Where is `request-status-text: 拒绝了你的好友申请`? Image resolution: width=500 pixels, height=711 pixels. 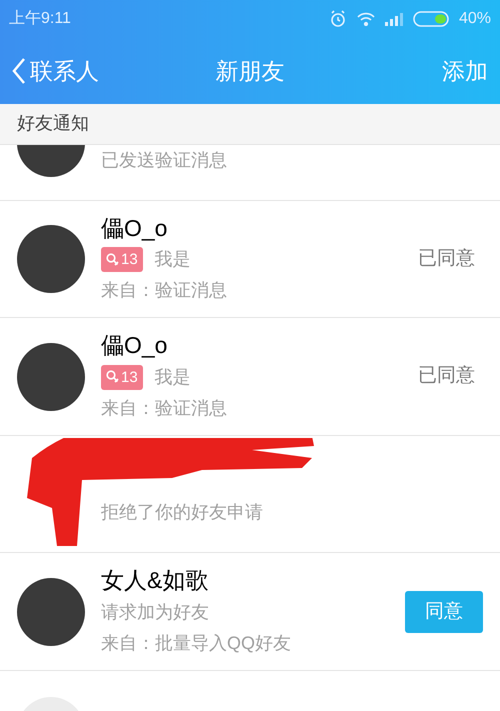 request-status-text: 拒绝了你的好友申请 is located at coordinates (182, 512).